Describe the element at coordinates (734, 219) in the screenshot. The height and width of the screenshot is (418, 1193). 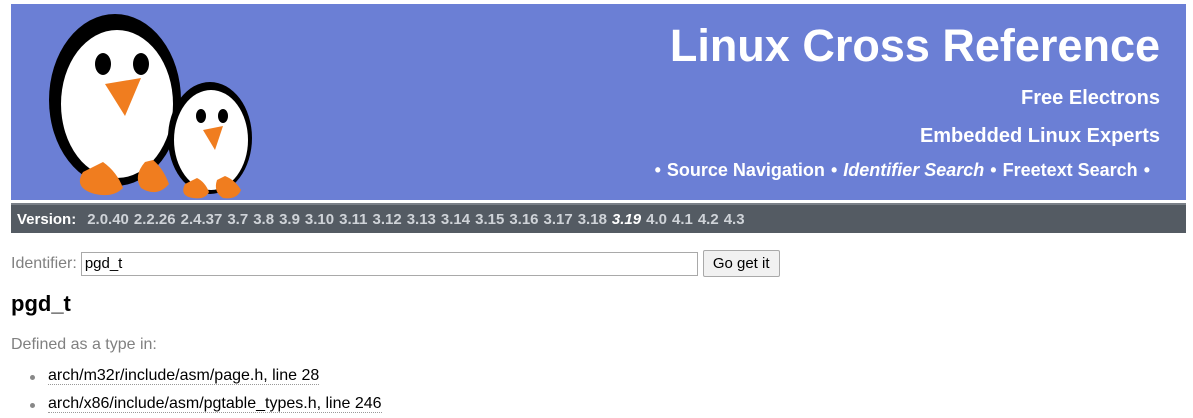
I see `version-link-4-3: 4.3` at that location.